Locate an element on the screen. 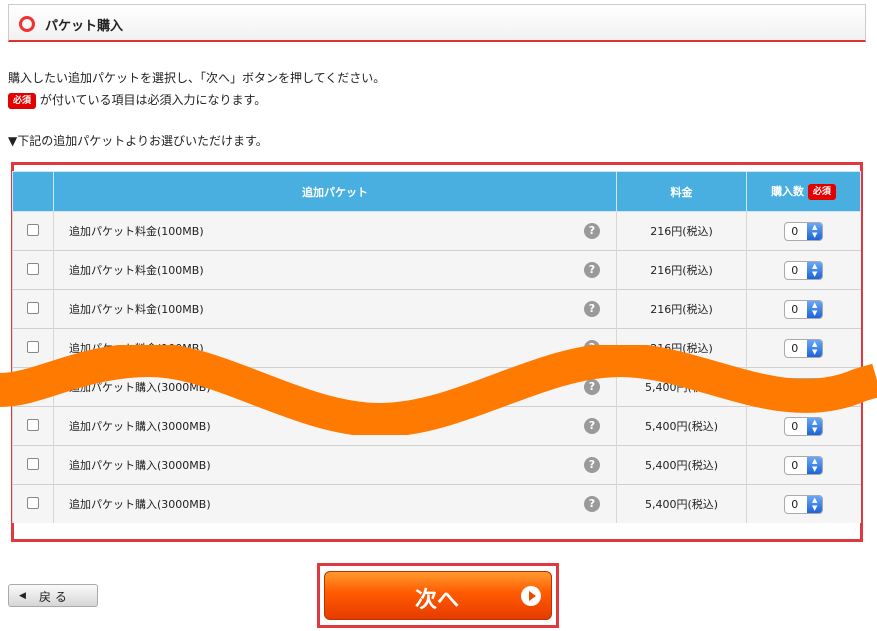 This screenshot has width=877, height=631. wave-decoration is located at coordinates (438, 390).